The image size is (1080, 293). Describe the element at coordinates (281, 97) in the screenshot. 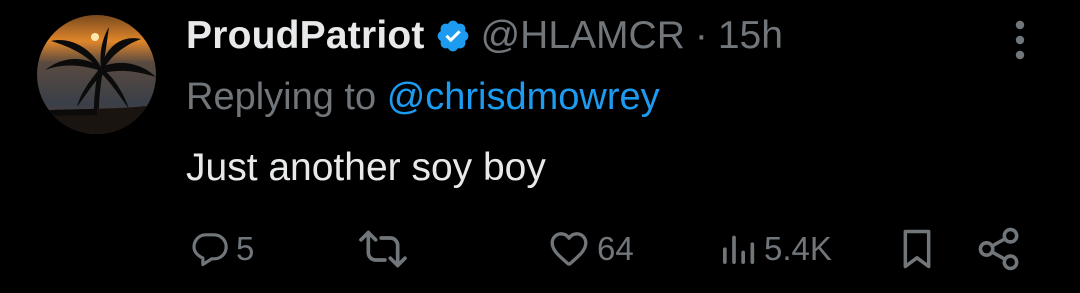

I see `replying-to-prefix: Replying to` at that location.